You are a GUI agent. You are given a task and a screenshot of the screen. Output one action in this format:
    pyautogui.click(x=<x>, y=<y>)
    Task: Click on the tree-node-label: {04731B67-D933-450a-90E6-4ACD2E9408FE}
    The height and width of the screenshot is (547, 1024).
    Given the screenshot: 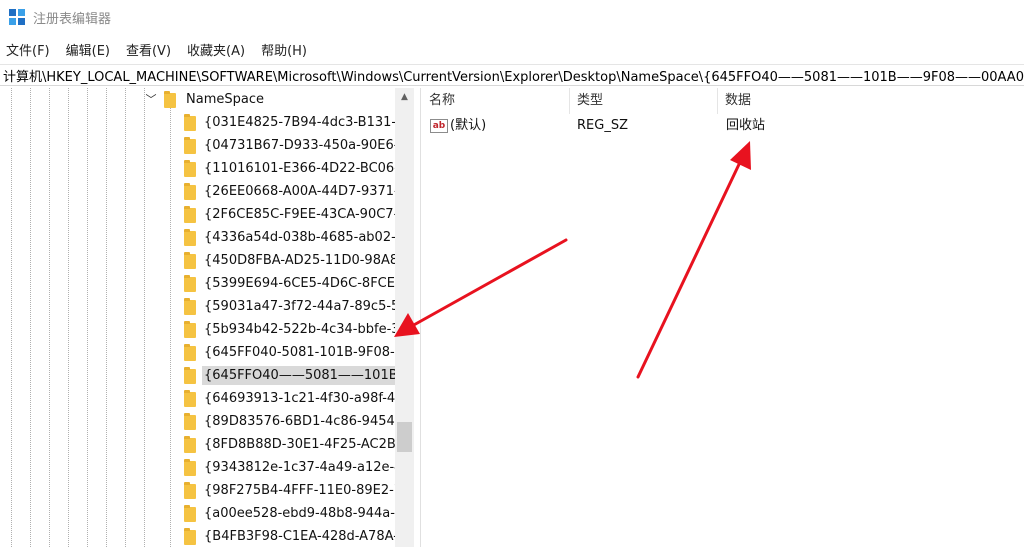 What is the action you would take?
    pyautogui.click(x=298, y=145)
    